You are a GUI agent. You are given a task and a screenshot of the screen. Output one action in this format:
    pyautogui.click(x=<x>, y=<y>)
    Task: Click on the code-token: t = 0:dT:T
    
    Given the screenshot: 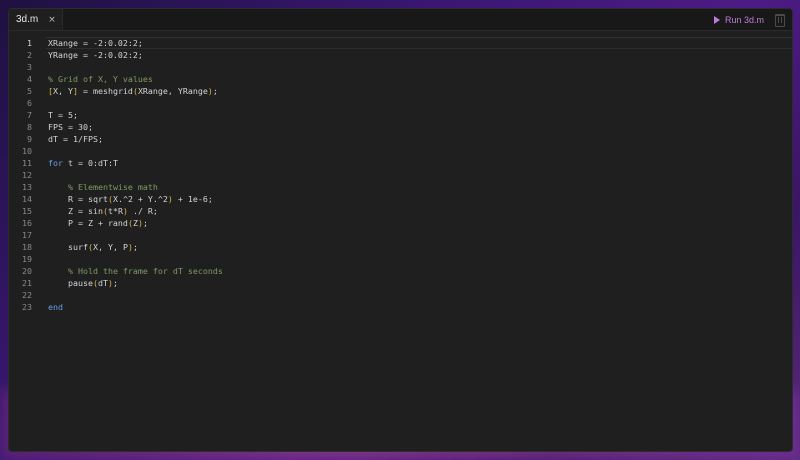 What is the action you would take?
    pyautogui.click(x=90, y=163)
    